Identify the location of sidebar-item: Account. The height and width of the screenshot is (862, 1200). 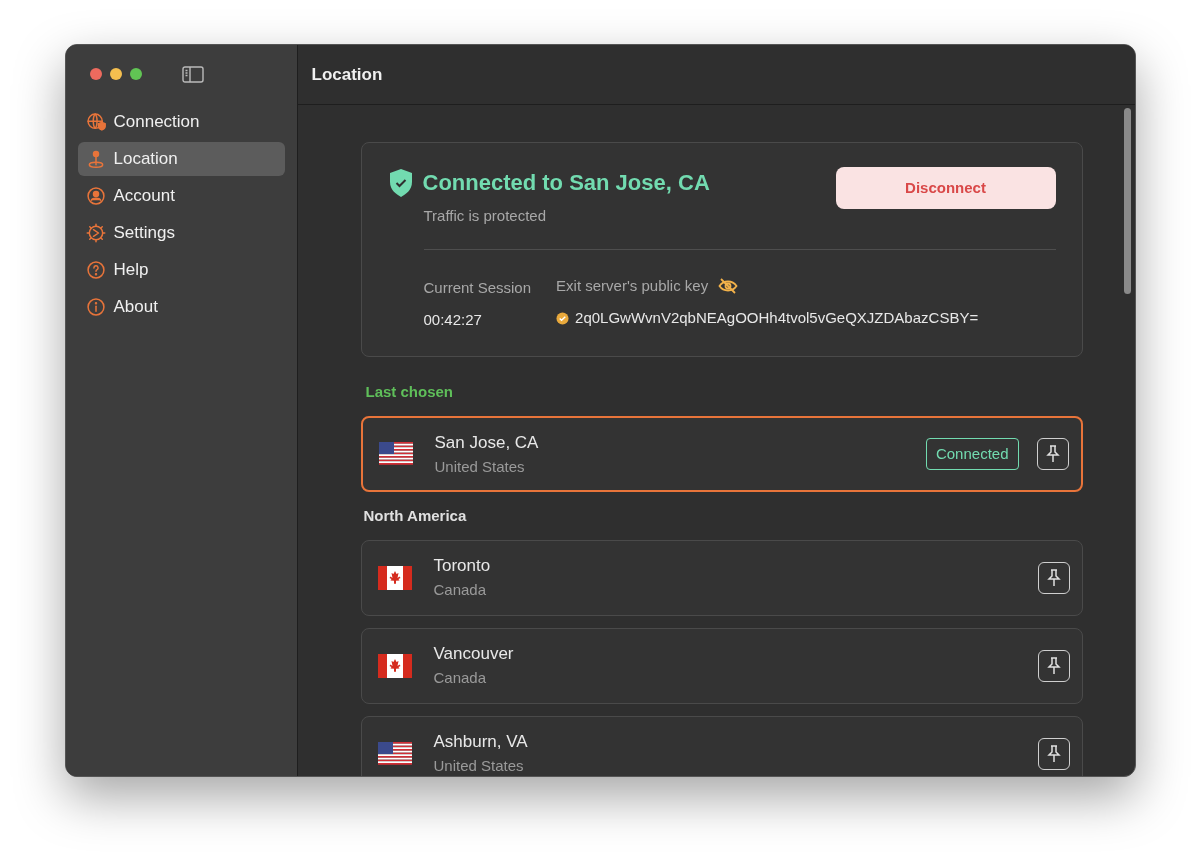
(181, 196).